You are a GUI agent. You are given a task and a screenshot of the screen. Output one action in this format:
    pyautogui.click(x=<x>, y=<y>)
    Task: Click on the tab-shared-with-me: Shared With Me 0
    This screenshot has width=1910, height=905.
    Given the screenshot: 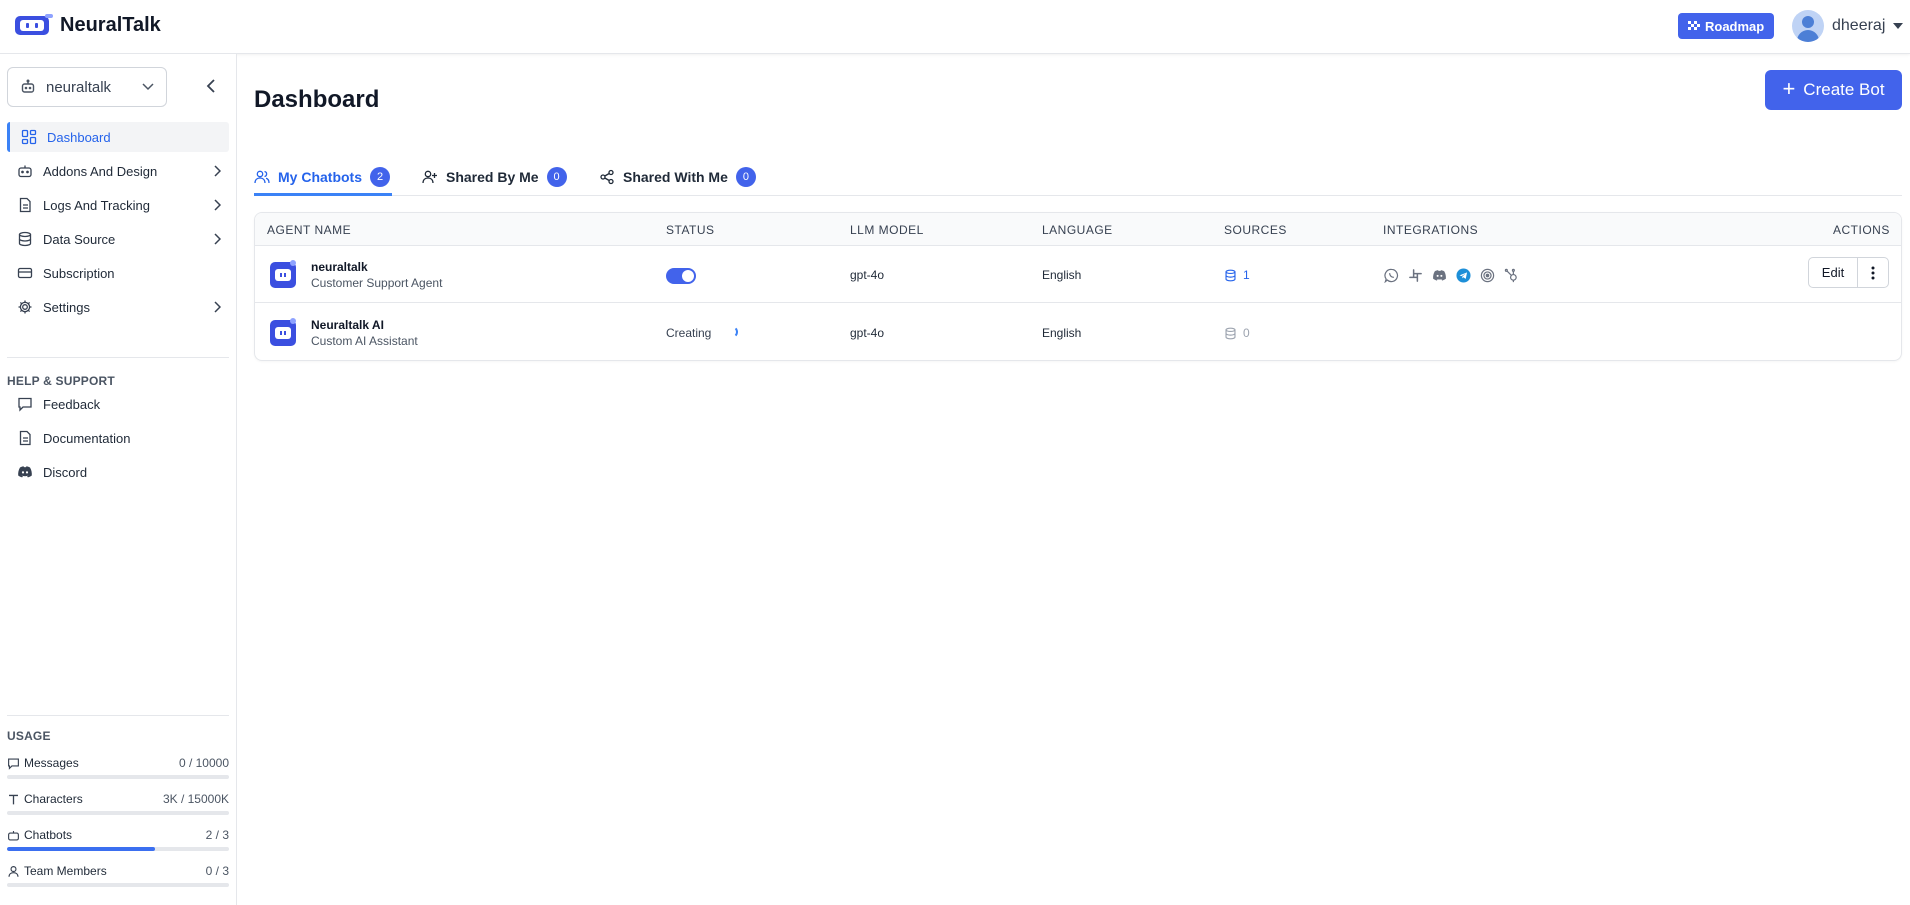 What is the action you would take?
    pyautogui.click(x=677, y=177)
    